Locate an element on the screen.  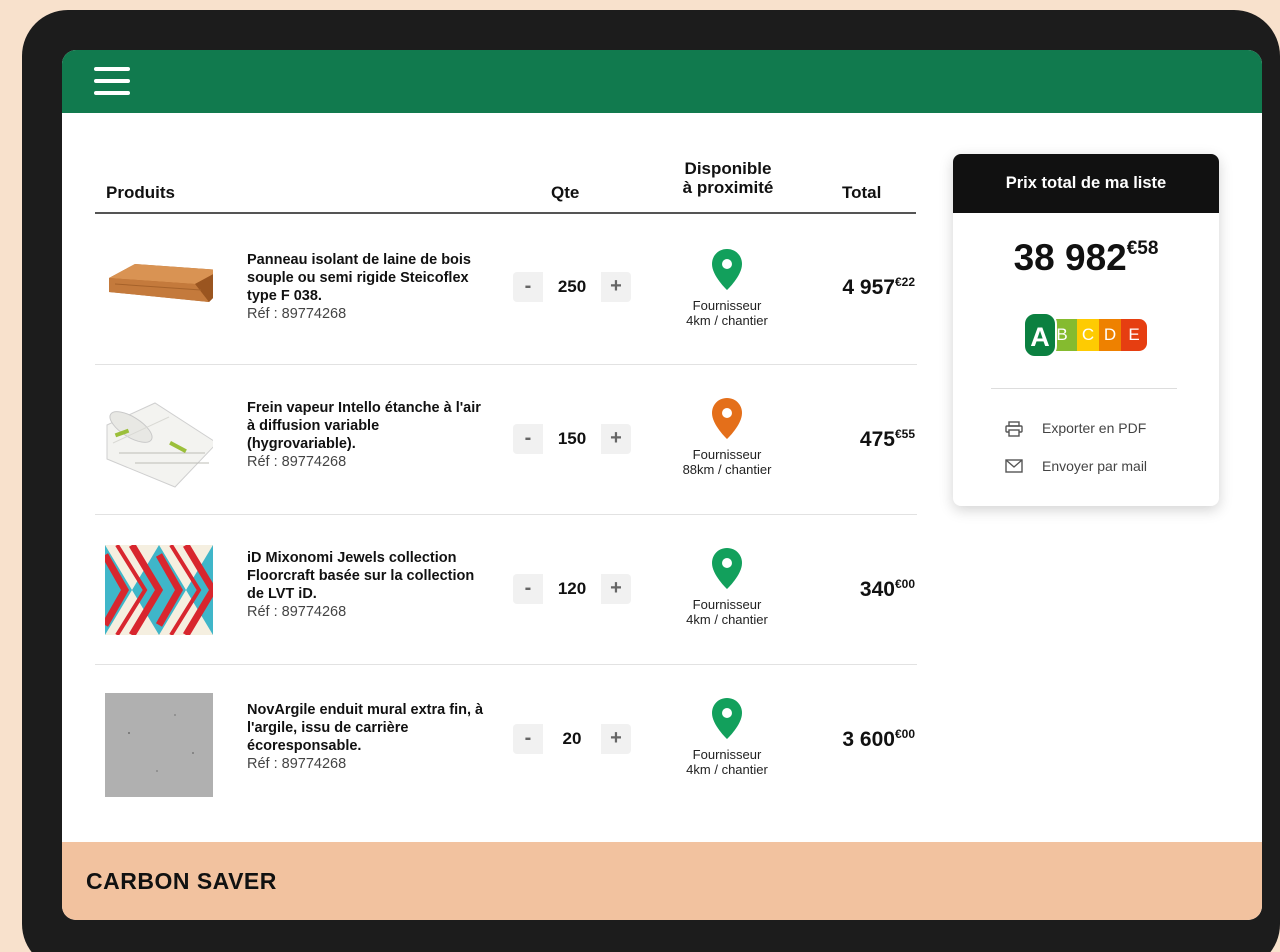
column-header-disponible-line1: Disponible is located at coordinates (728, 168).